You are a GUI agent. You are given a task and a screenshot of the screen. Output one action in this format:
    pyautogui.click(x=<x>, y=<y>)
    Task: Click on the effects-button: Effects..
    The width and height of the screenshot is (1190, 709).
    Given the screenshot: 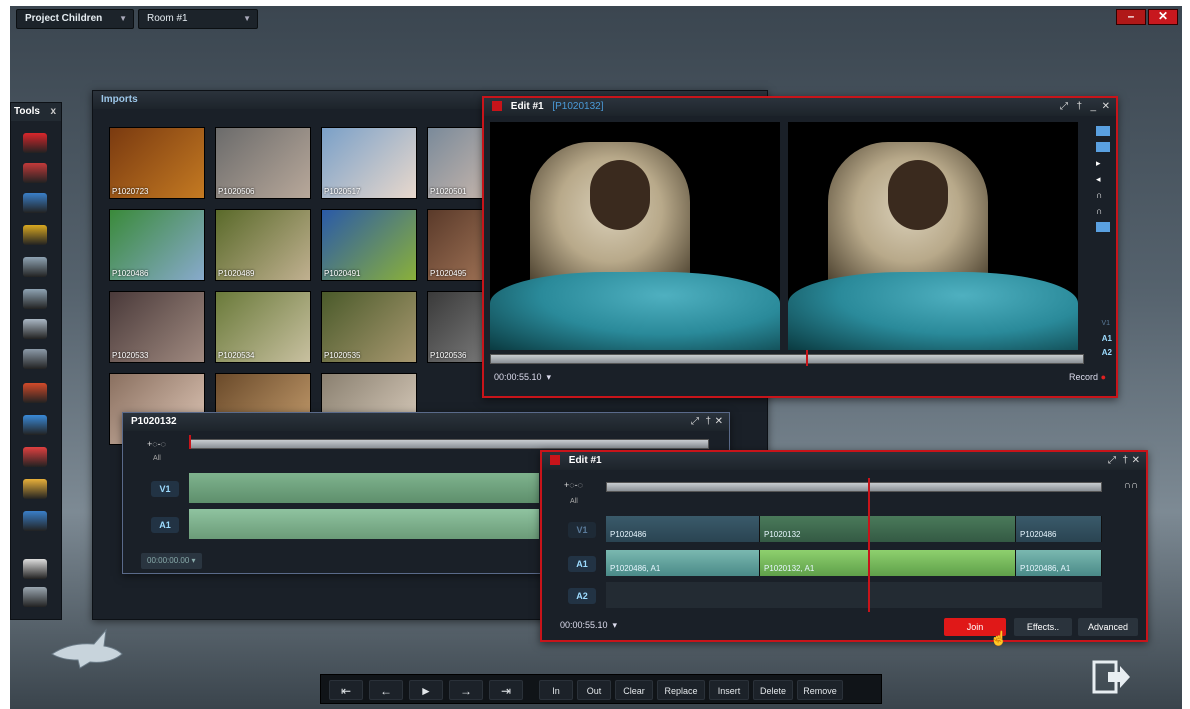 What is the action you would take?
    pyautogui.click(x=1043, y=627)
    